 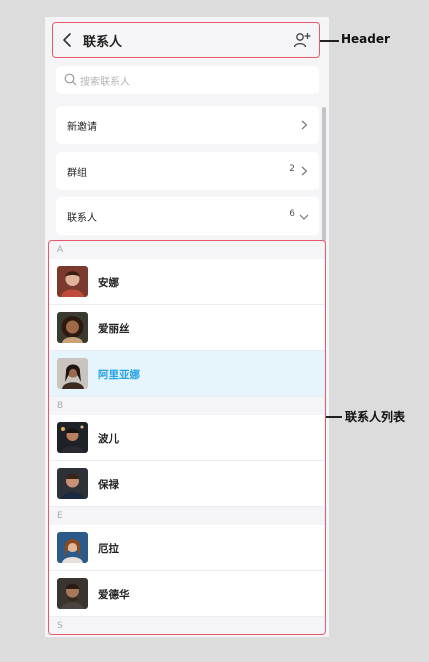 I want to click on section-header: B, so click(x=187, y=406).